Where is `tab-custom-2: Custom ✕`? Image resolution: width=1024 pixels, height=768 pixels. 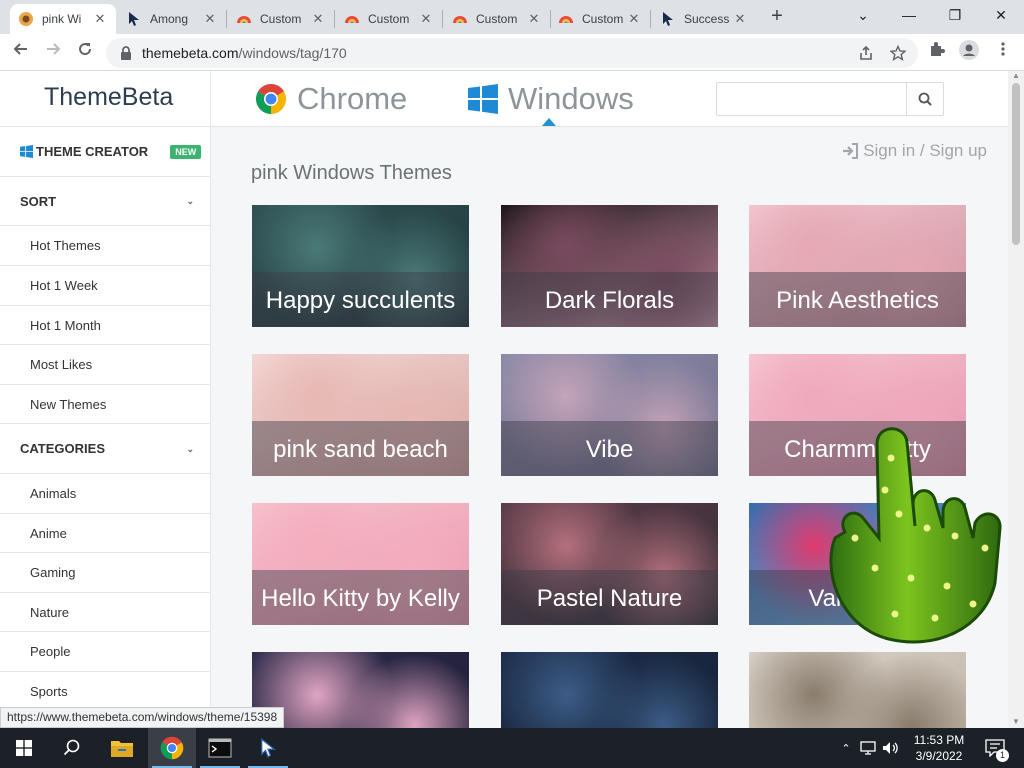
tab-custom-2: Custom ✕ is located at coordinates (389, 19).